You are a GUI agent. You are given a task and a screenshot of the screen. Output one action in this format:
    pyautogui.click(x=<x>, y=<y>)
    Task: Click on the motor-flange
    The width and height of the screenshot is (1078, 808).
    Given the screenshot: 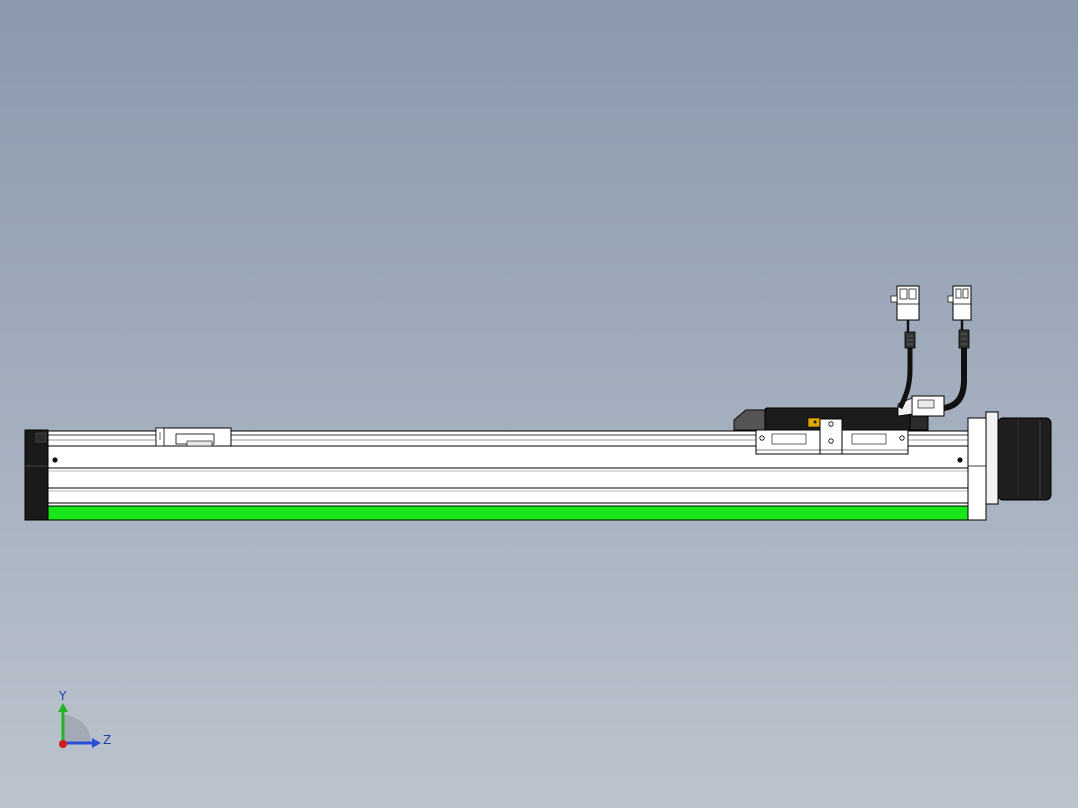 What is the action you would take?
    pyautogui.click(x=983, y=466)
    